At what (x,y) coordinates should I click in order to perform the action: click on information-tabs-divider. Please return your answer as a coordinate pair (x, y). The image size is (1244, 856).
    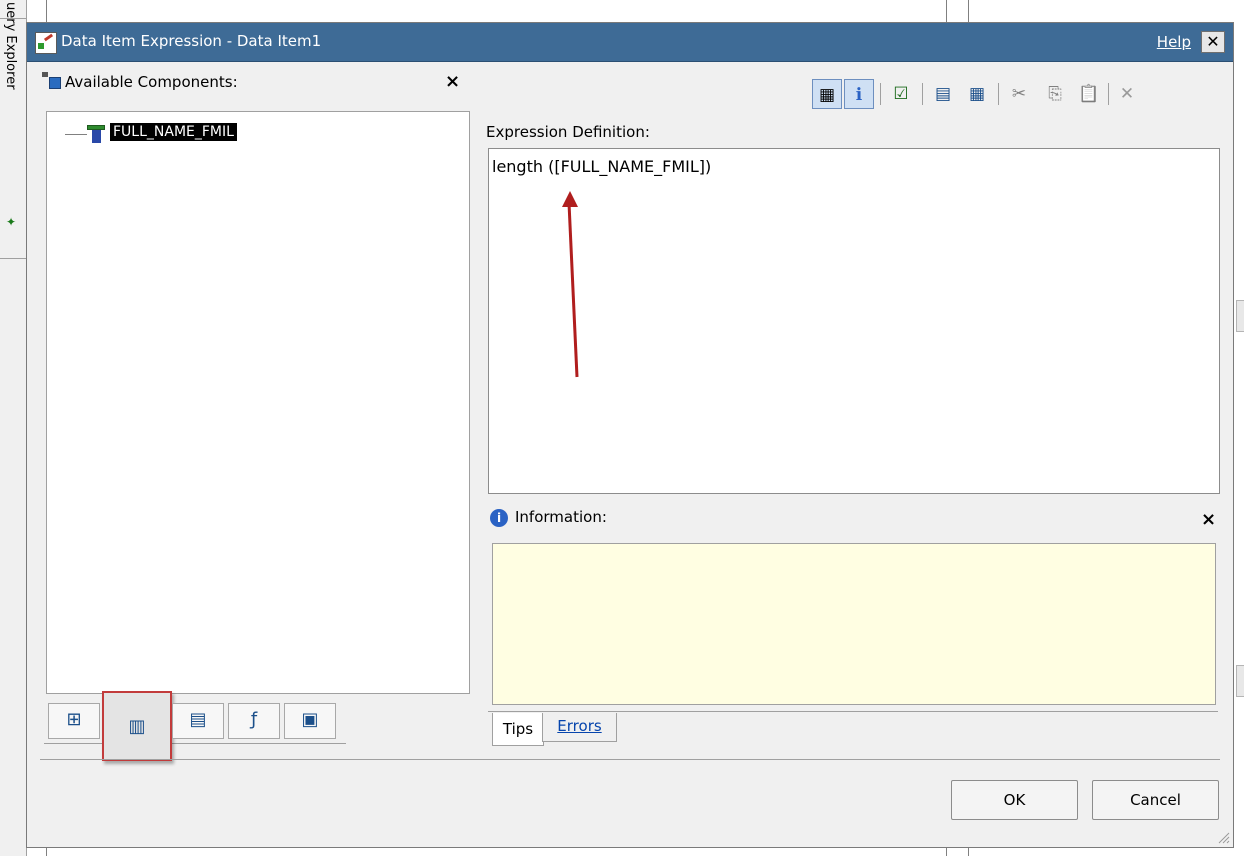
    Looking at the image, I should click on (853, 711).